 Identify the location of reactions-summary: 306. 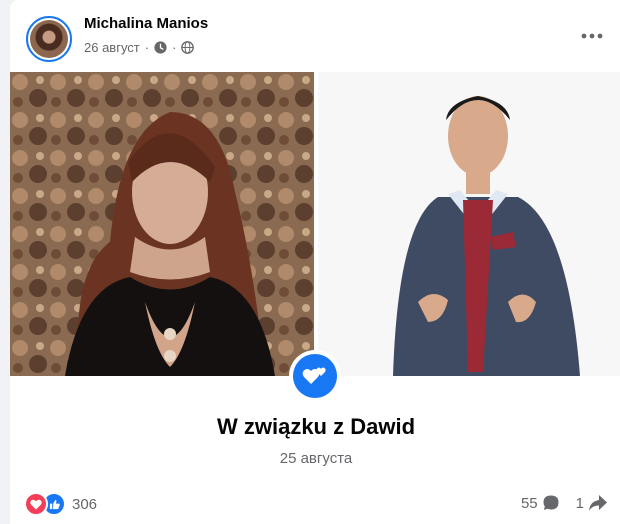
(60, 504).